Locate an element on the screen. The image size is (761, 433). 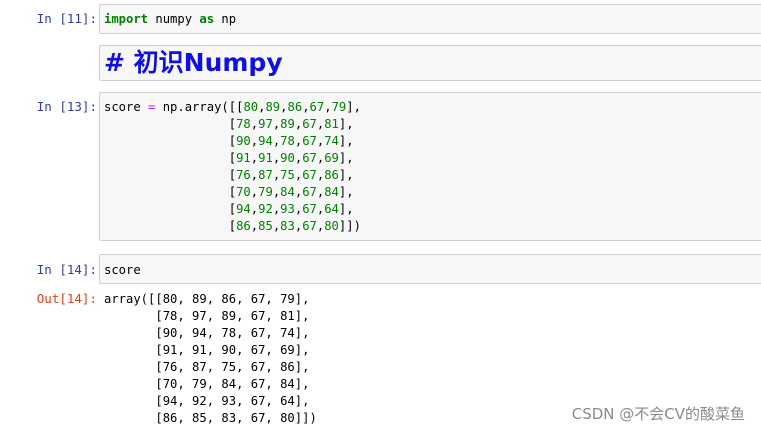
code-text: score is located at coordinates (122, 270).